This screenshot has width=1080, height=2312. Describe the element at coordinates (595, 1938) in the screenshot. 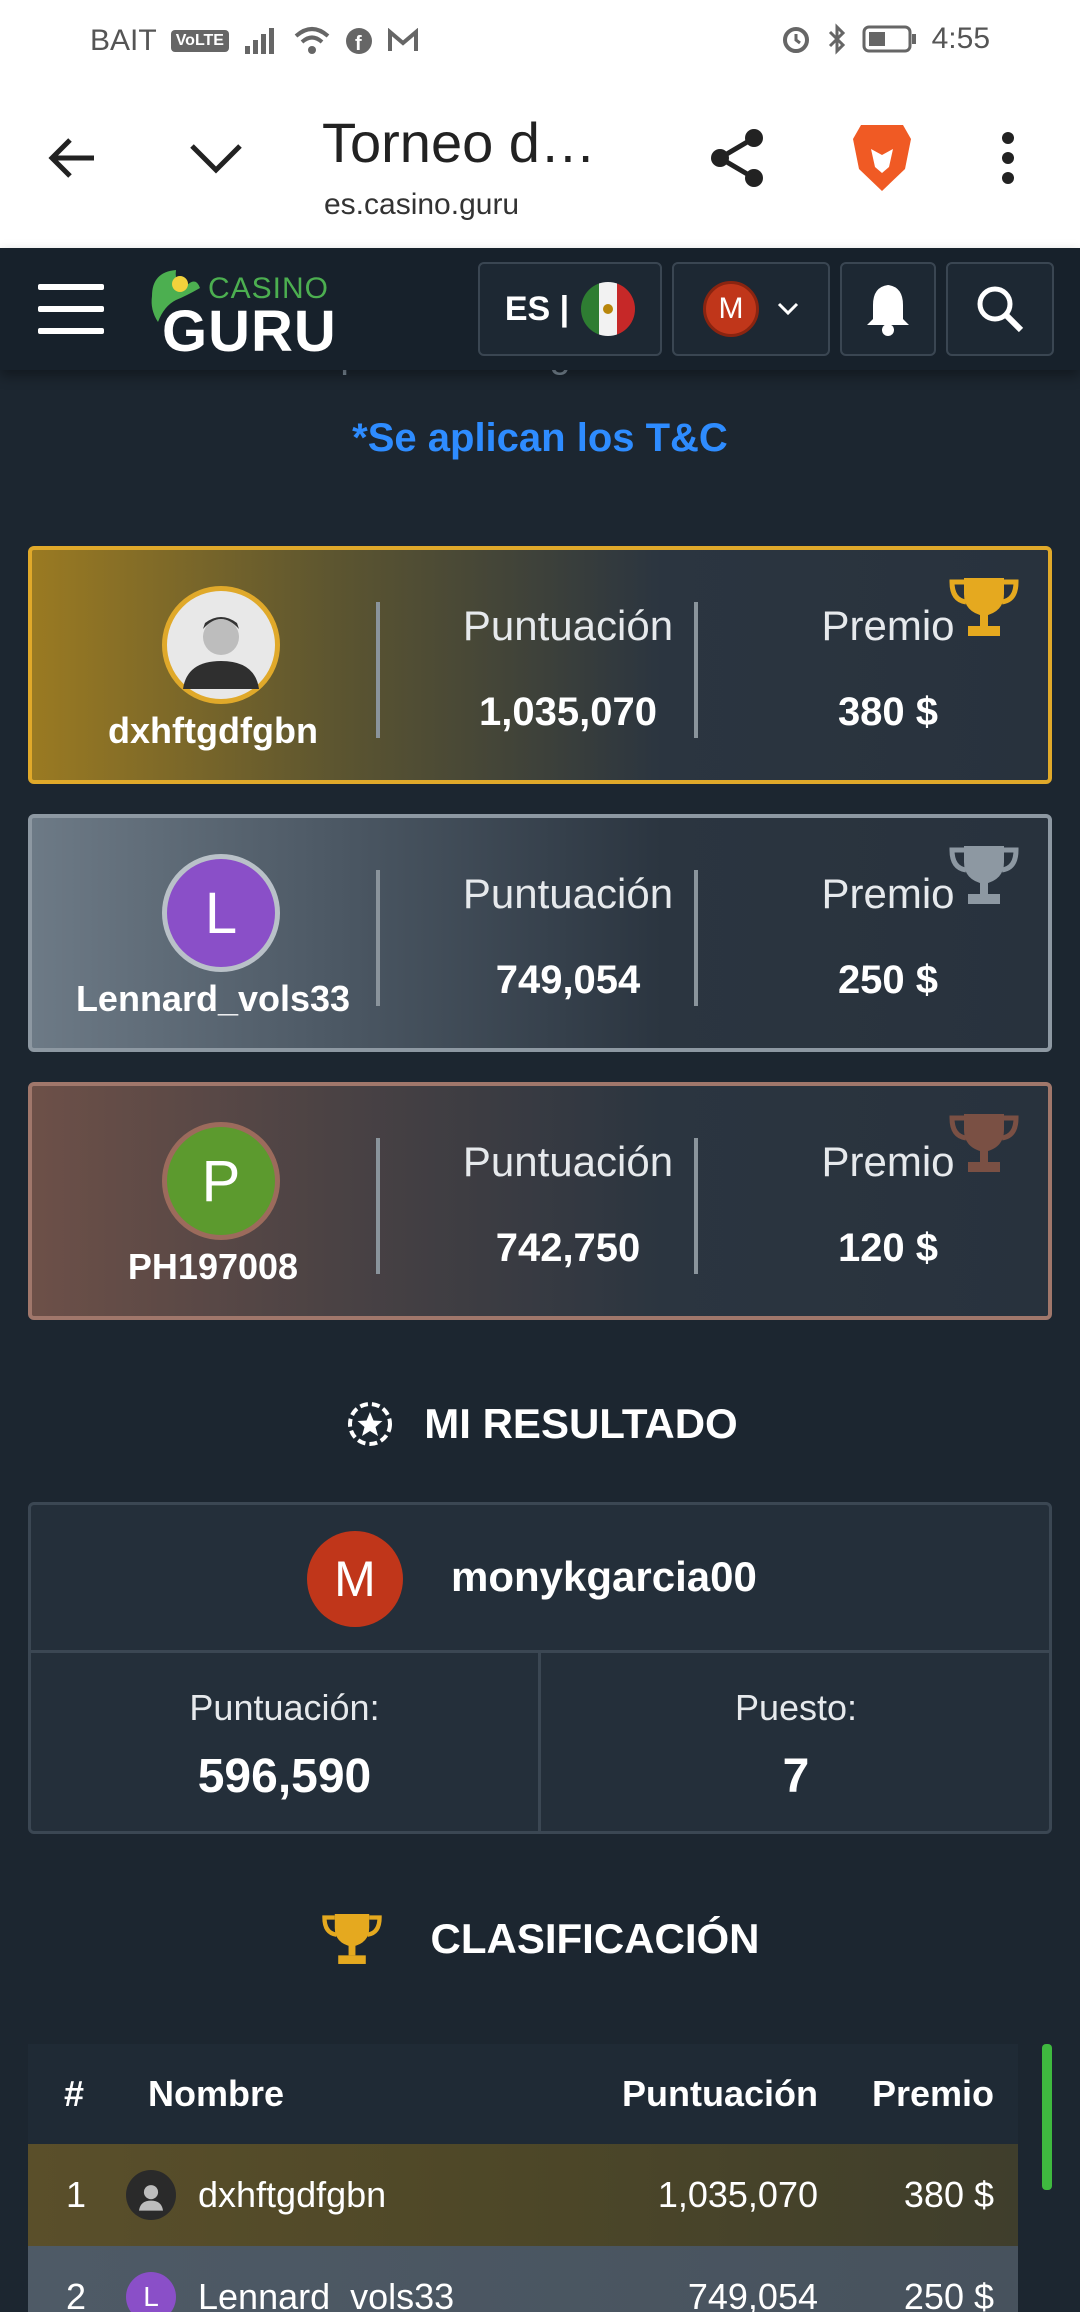

I see `leaderboard-title: CLASIFICACIÓN` at that location.